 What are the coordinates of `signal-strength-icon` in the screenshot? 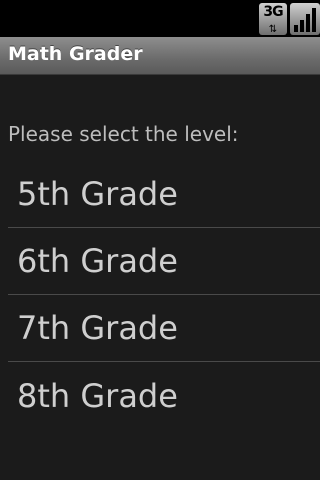 It's located at (305, 19).